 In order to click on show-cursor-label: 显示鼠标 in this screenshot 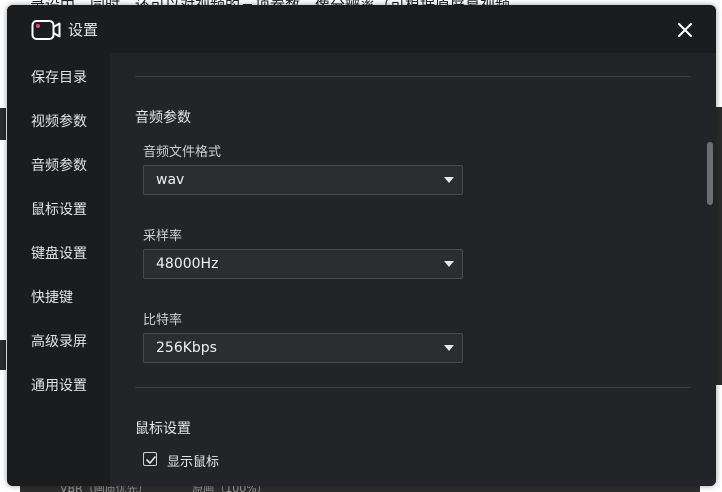, I will do `click(193, 462)`.